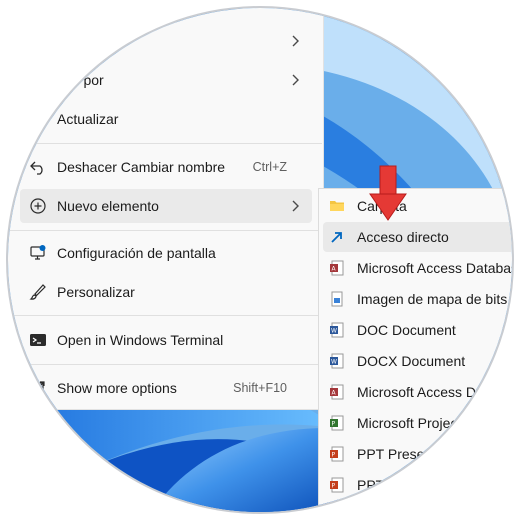 This screenshot has width=520, height=520. I want to click on terminal-icon, so click(38, 340).